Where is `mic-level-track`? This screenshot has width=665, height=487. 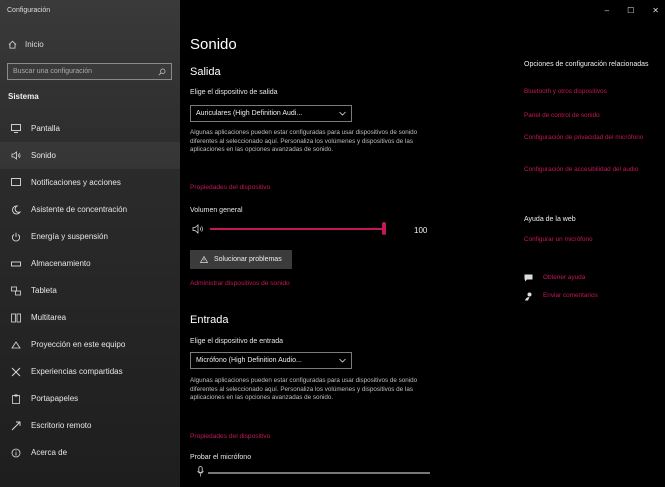 mic-level-track is located at coordinates (319, 473).